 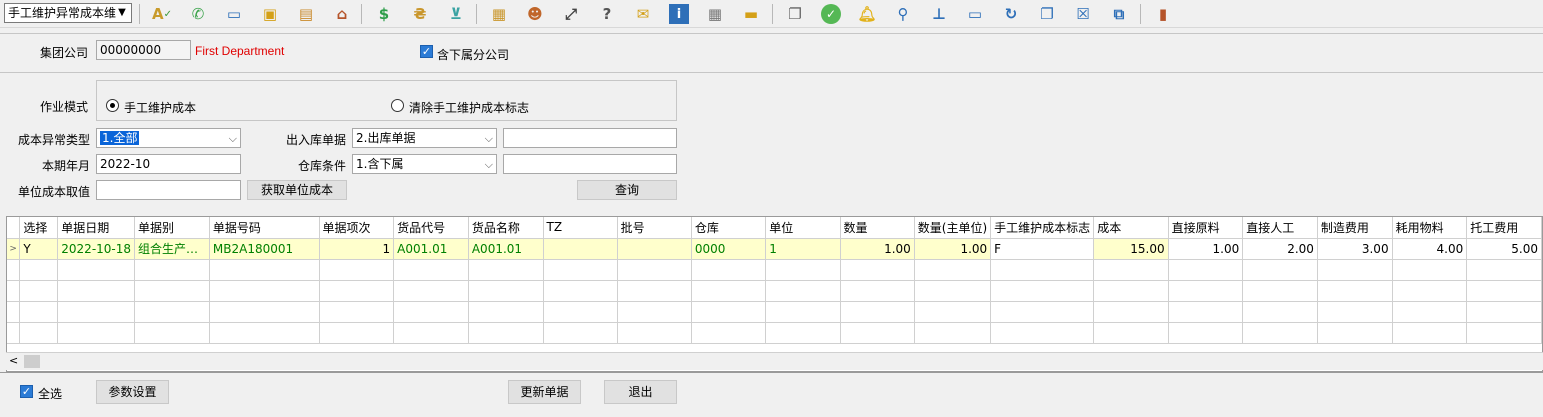 I want to click on module-select: 手工维护异常成本维 ▼, so click(x=68, y=13).